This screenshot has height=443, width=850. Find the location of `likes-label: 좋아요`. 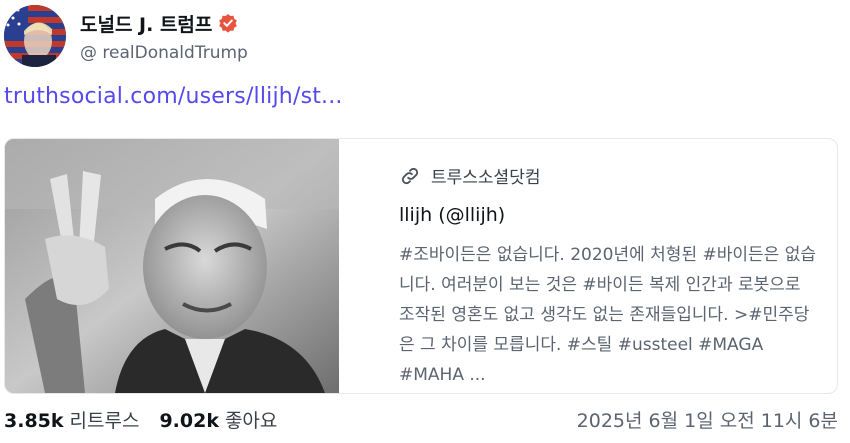

likes-label: 좋아요 is located at coordinates (251, 421).